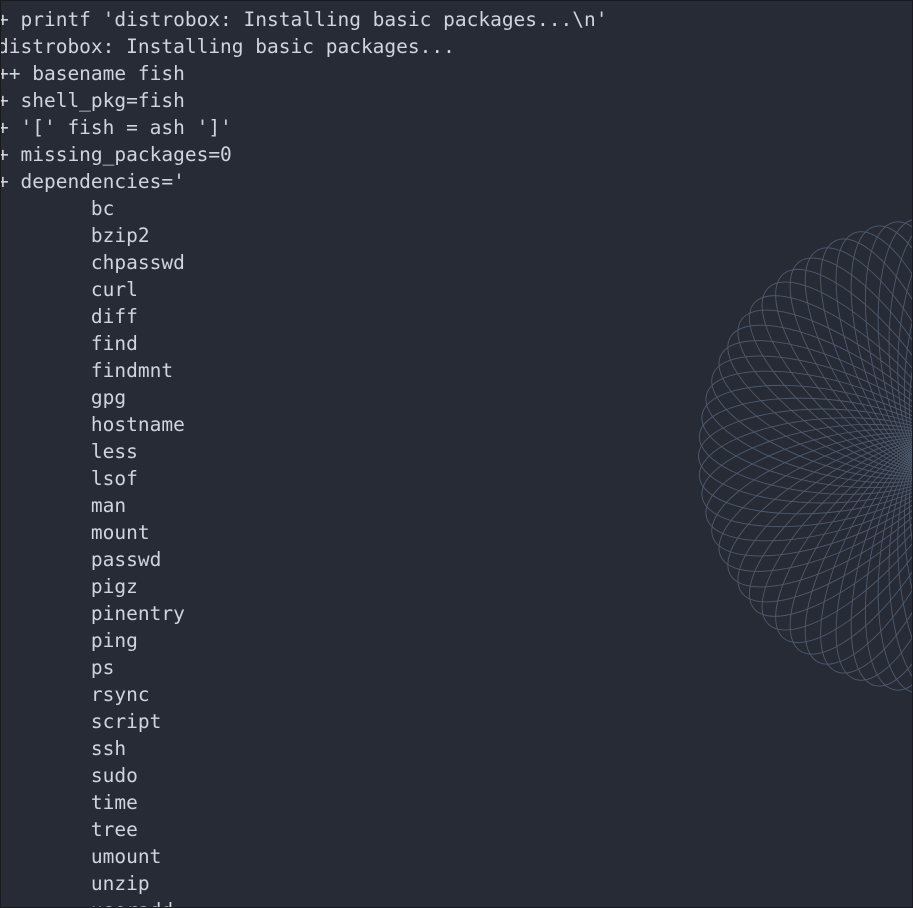 This screenshot has height=908, width=913. What do you see at coordinates (81, 856) in the screenshot?
I see `terminal-line: umount` at bounding box center [81, 856].